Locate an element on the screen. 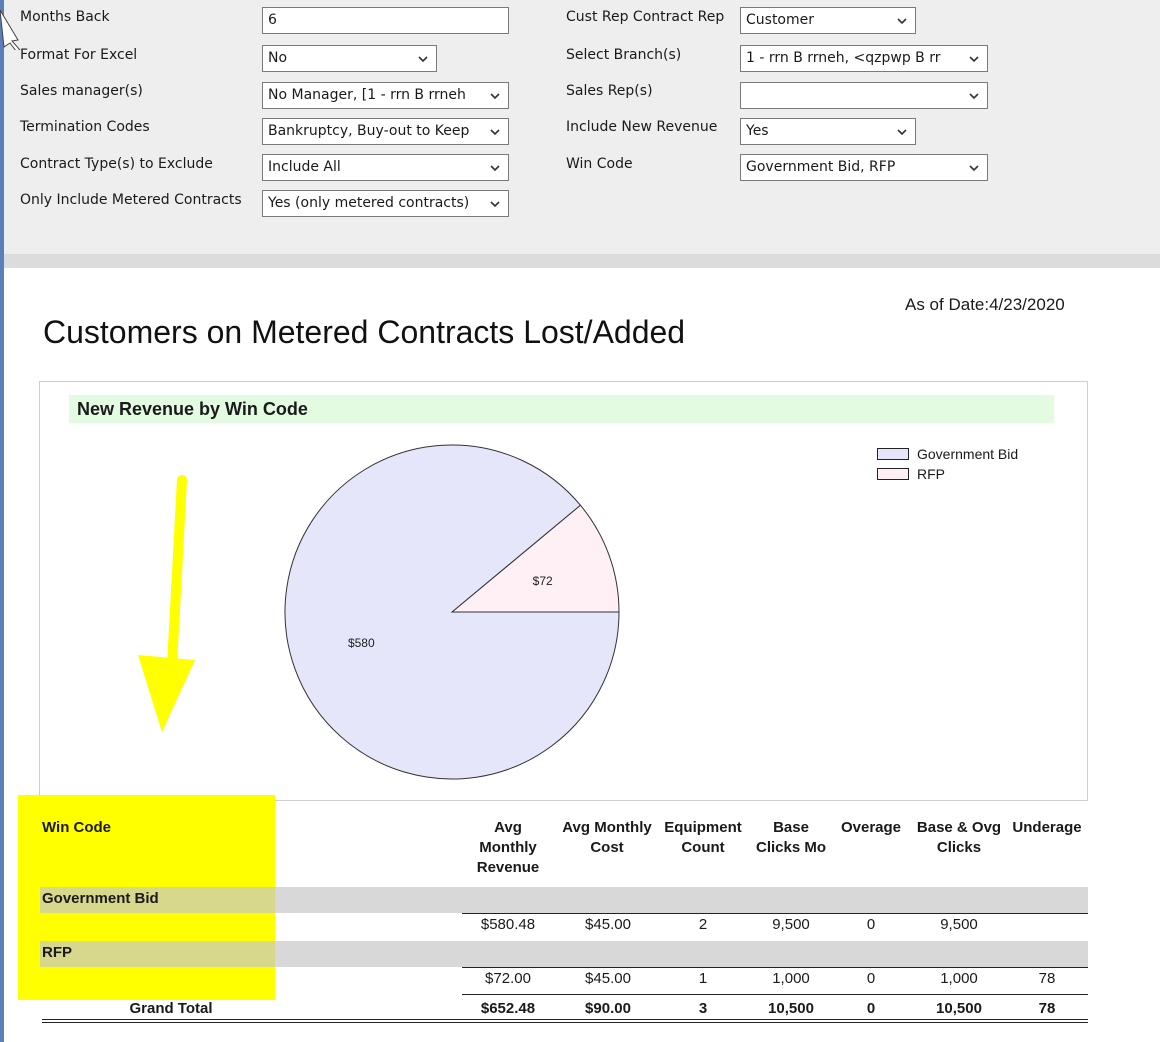 Image resolution: width=1160 pixels, height=1042 pixels. legend-item: RFP is located at coordinates (947, 474).